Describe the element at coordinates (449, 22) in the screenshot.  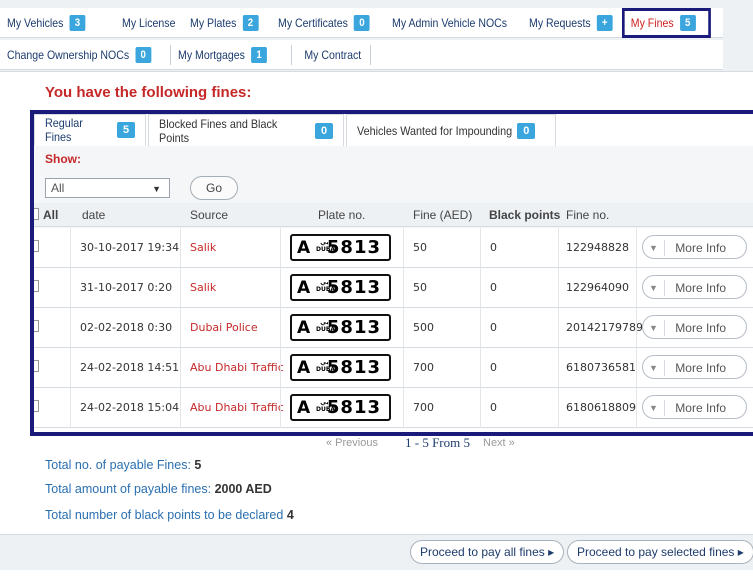
I see `tab-label: My Admin Vehicle NOCs` at that location.